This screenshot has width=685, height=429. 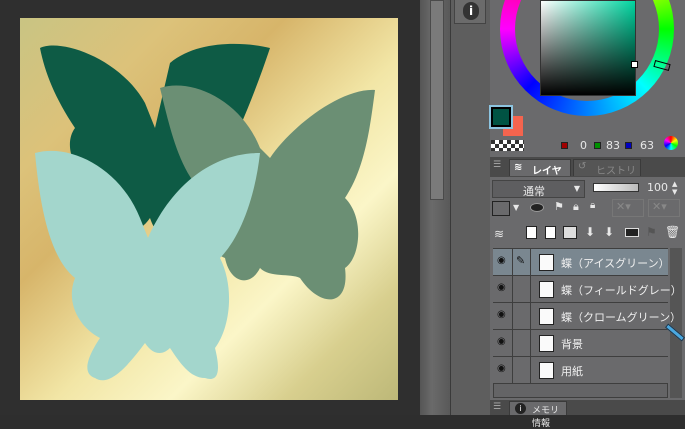 What do you see at coordinates (651, 232) in the screenshot?
I see `apply-mask-icon: ⚑` at bounding box center [651, 232].